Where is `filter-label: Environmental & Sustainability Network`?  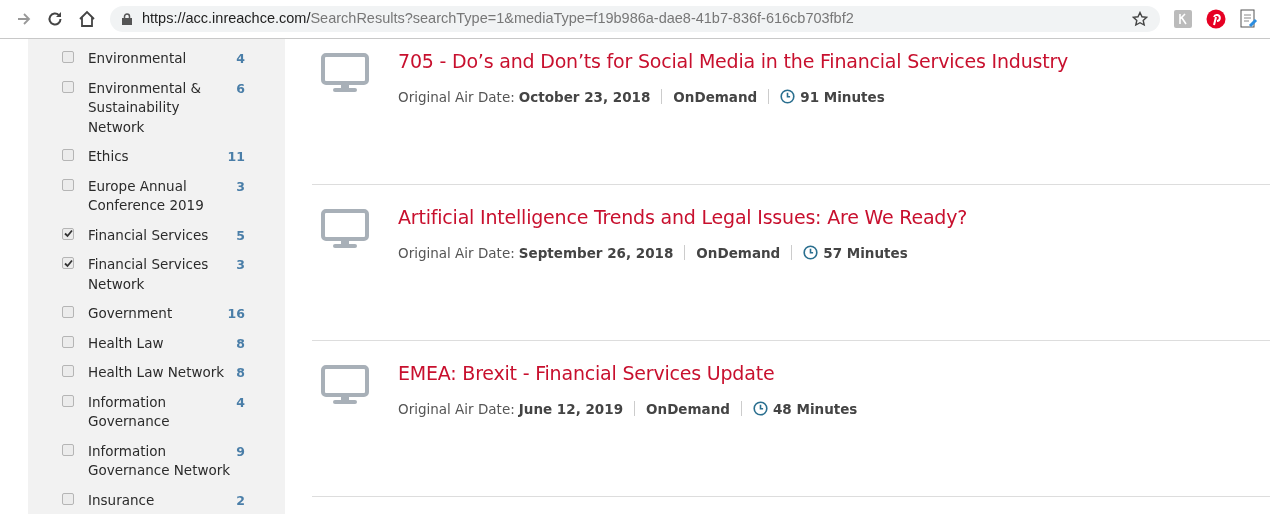
filter-label: Environmental & Sustainability Network is located at coordinates (145, 107).